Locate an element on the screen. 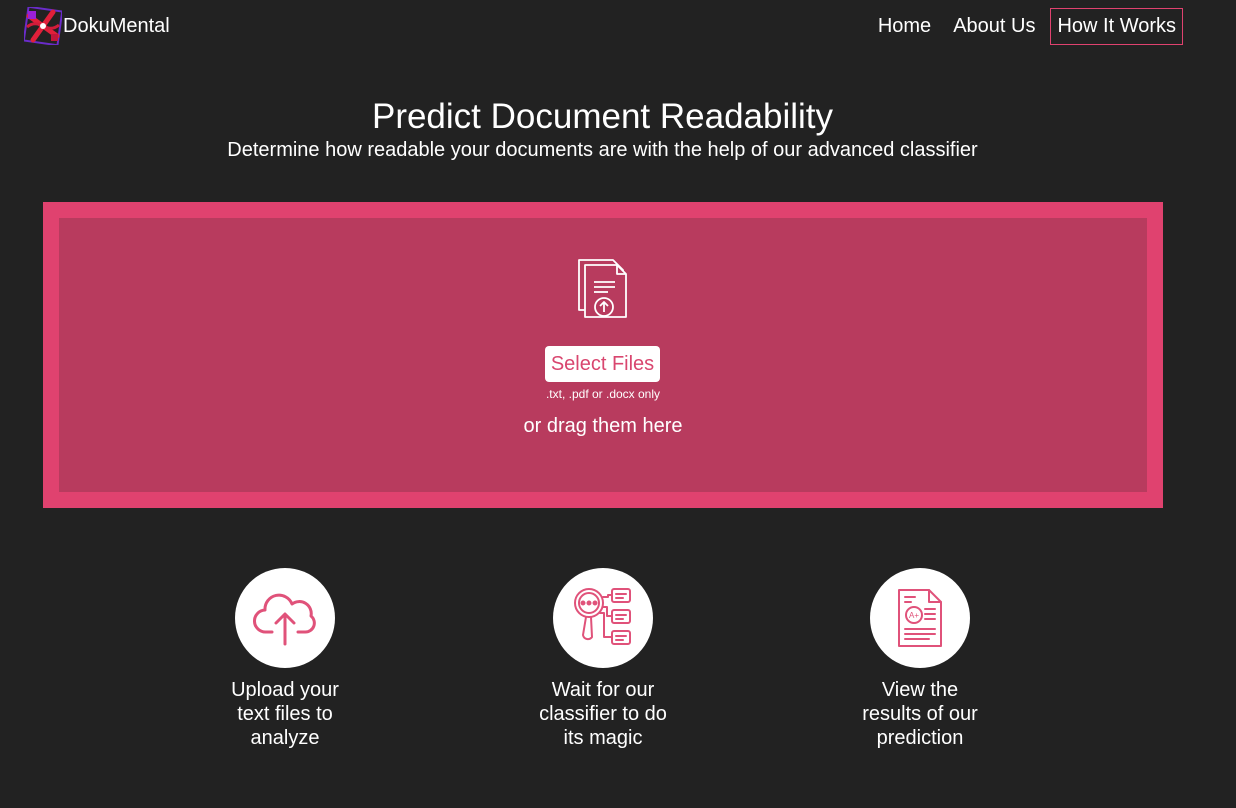  nav-links: Home About Us How It Works is located at coordinates (1023, 26).